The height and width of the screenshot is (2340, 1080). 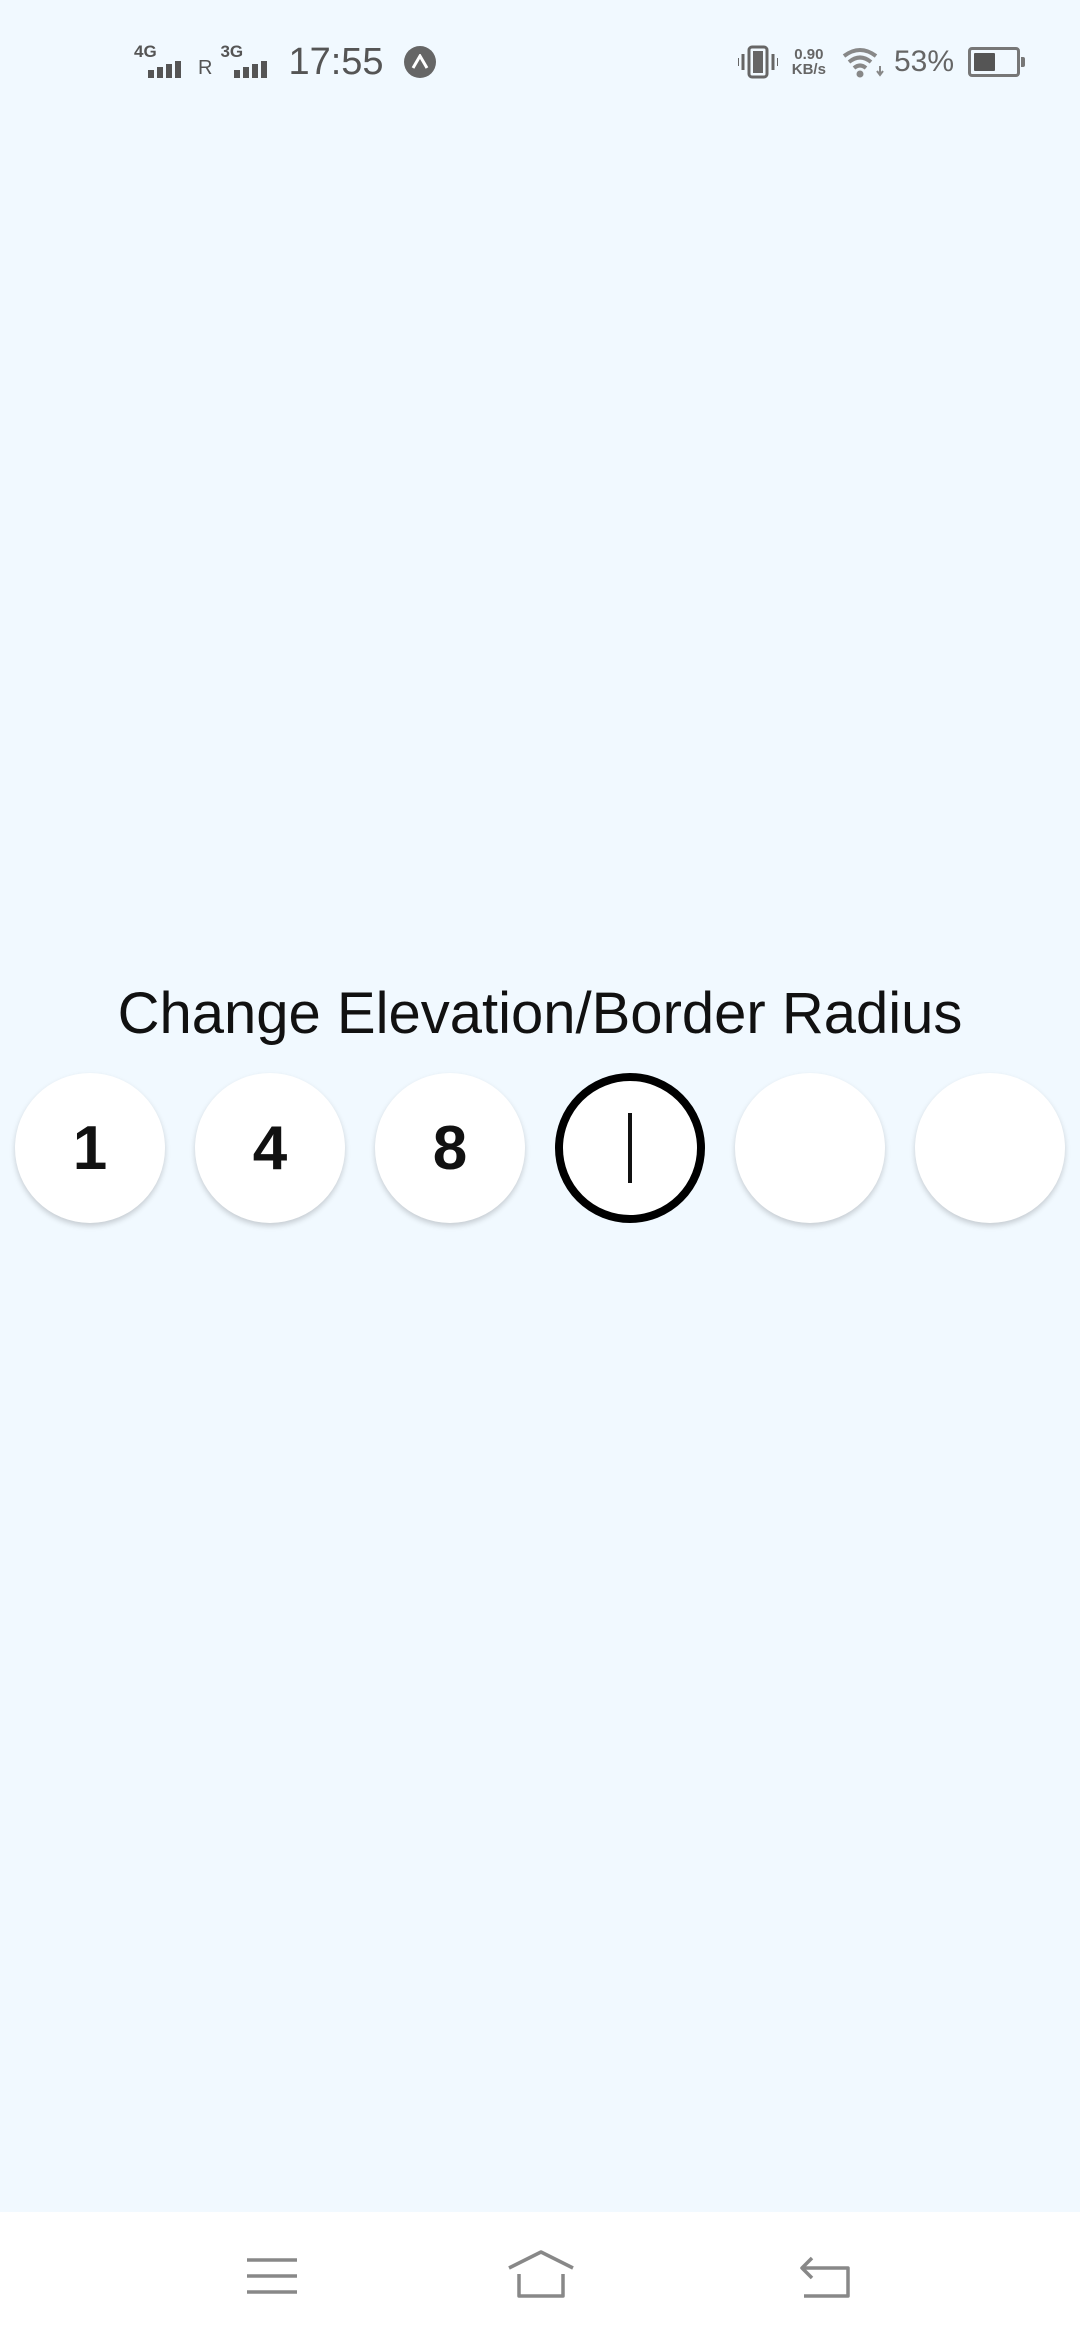 What do you see at coordinates (419, 62) in the screenshot?
I see `a-icon` at bounding box center [419, 62].